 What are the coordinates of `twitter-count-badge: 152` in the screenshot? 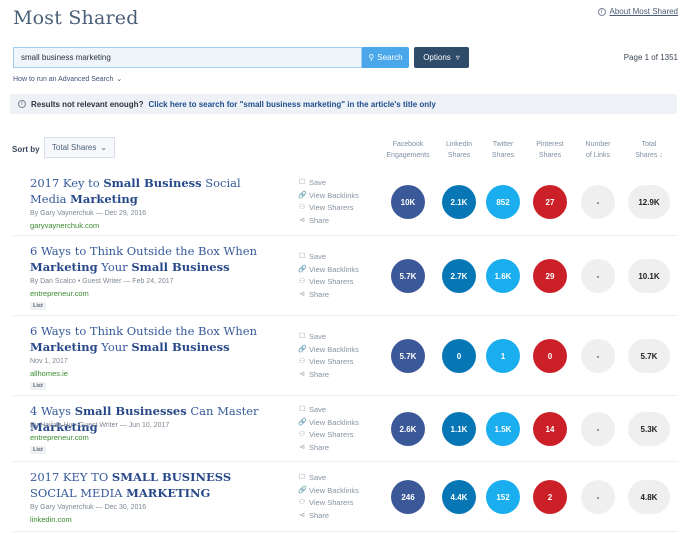 It's located at (503, 497).